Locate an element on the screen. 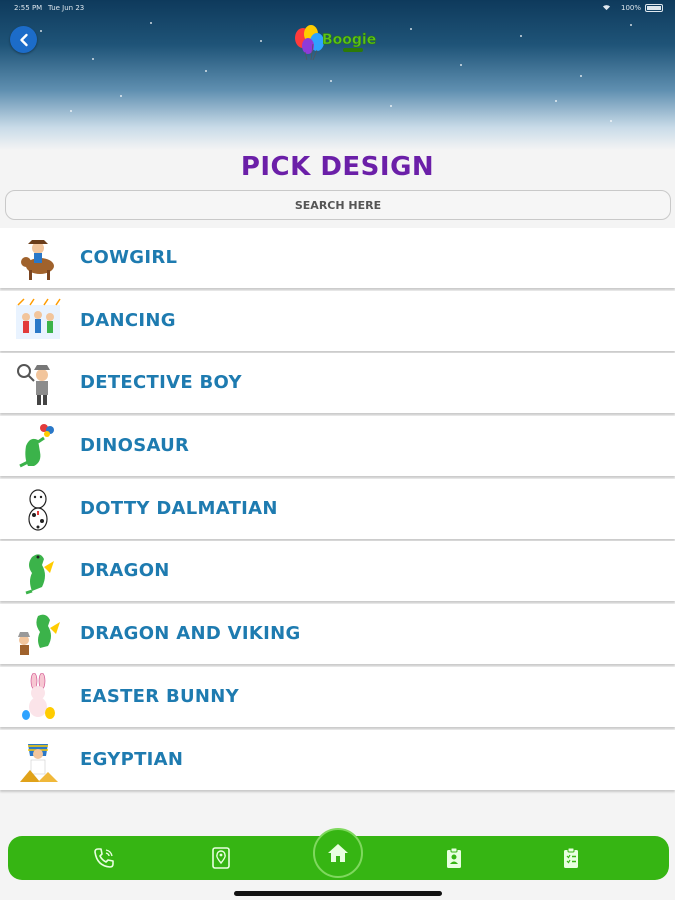 The image size is (675, 900). dinosaur-thumbnail-icon is located at coordinates (36, 446).